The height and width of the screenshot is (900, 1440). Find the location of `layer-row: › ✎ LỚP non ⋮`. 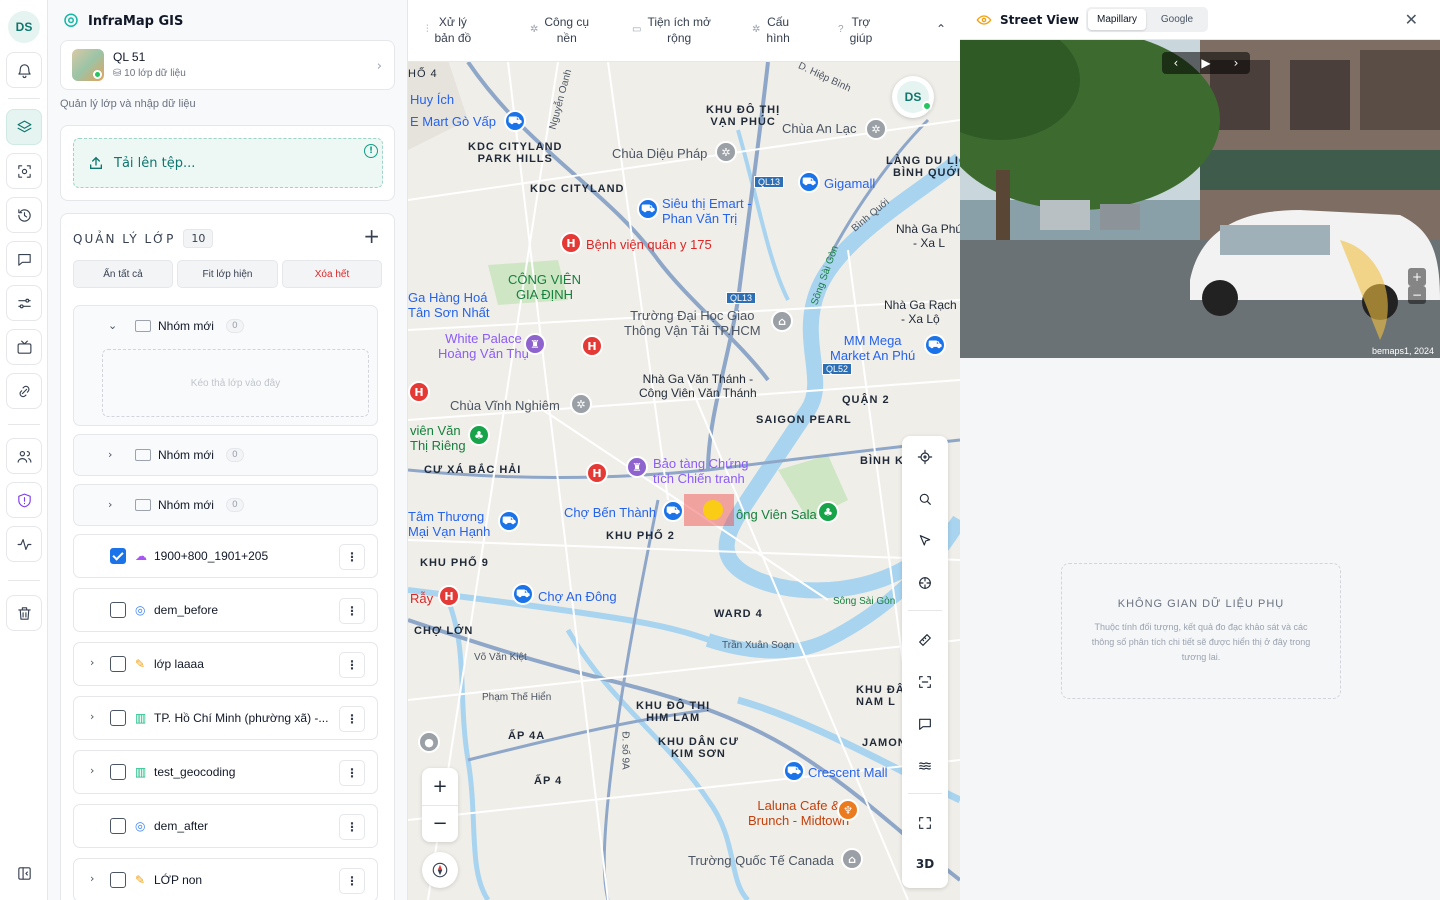

layer-row: › ✎ LỚP non ⋮ is located at coordinates (225, 879).